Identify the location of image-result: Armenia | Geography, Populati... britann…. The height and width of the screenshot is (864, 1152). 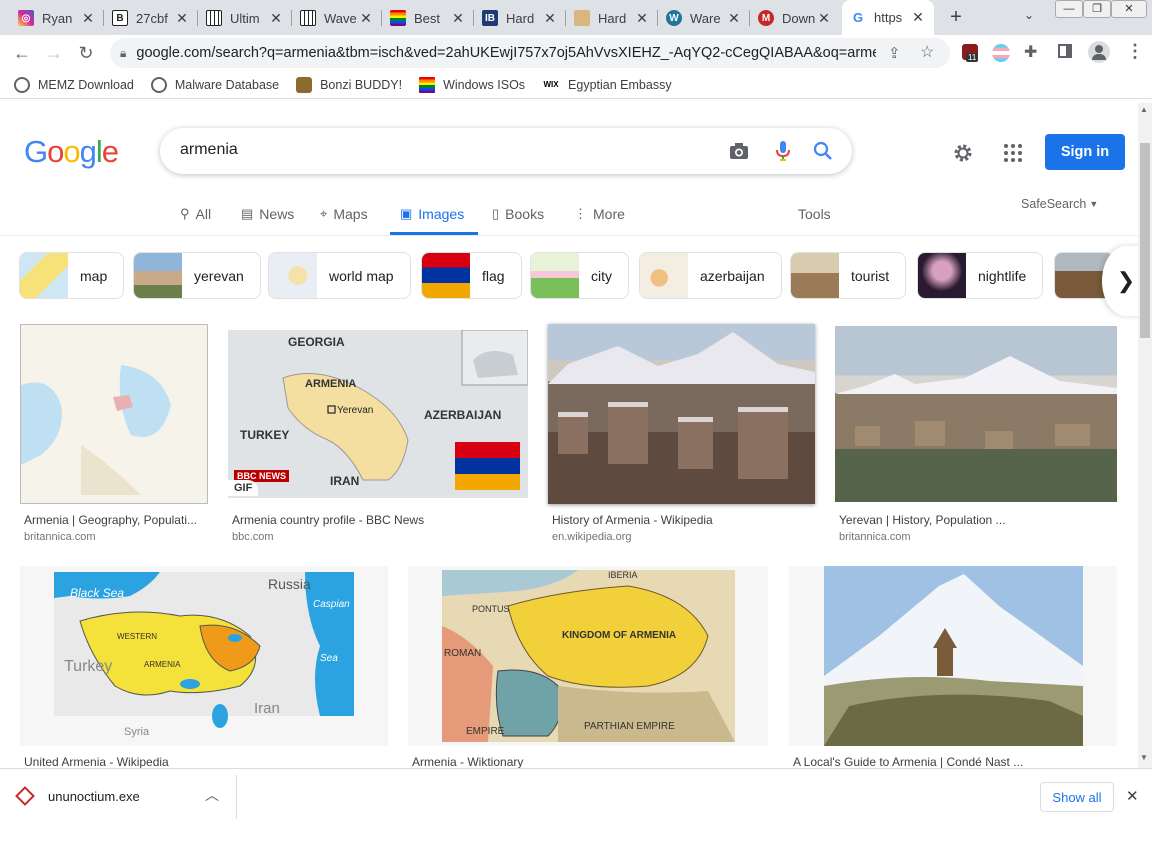
(120, 436).